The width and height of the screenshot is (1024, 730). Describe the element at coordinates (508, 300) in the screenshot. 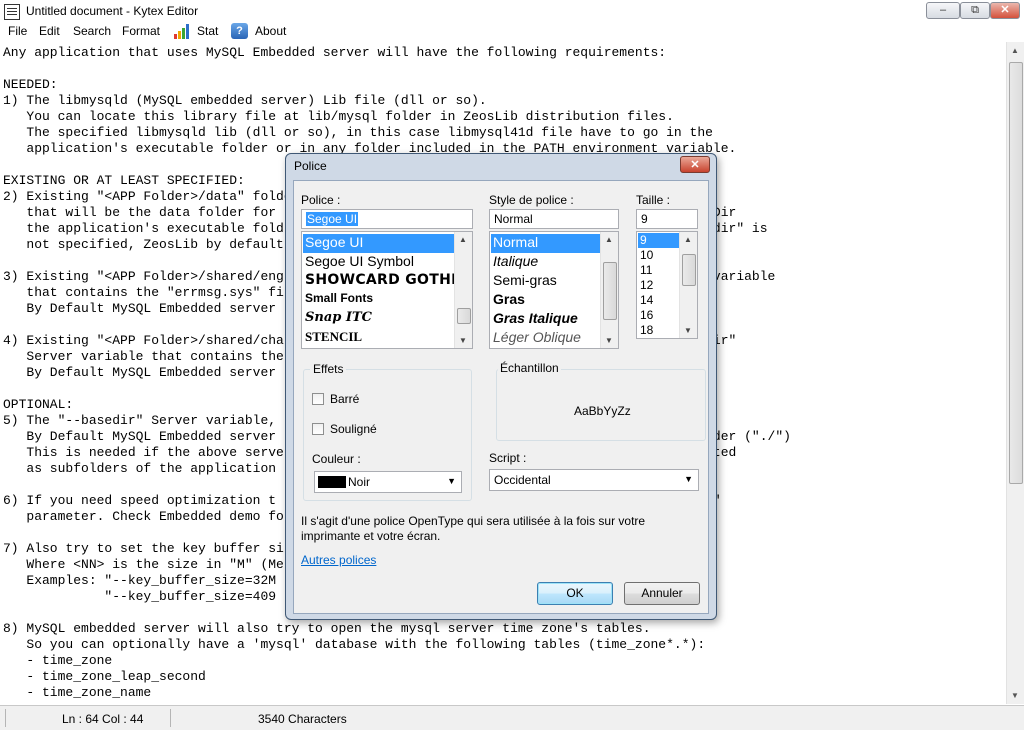

I see `style-item: Gras` at that location.